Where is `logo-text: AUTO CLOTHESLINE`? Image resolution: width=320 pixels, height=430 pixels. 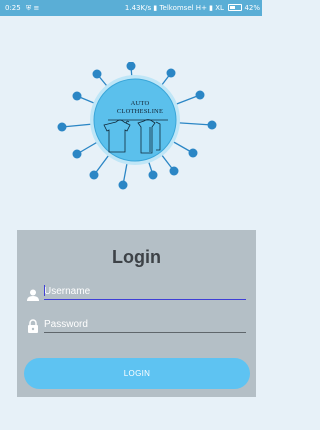 logo-text: AUTO CLOTHESLINE is located at coordinates (140, 108).